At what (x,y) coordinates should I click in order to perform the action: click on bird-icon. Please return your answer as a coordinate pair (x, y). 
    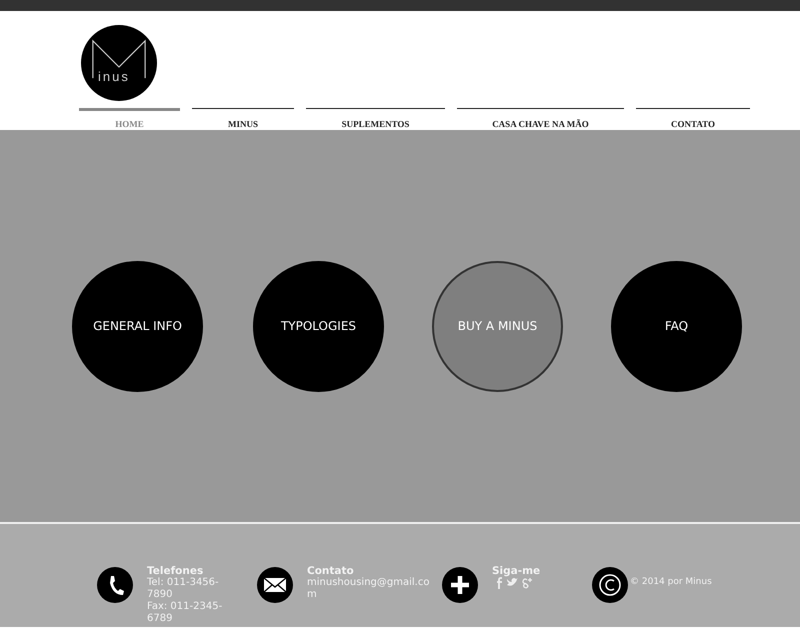
    Looking at the image, I should click on (512, 583).